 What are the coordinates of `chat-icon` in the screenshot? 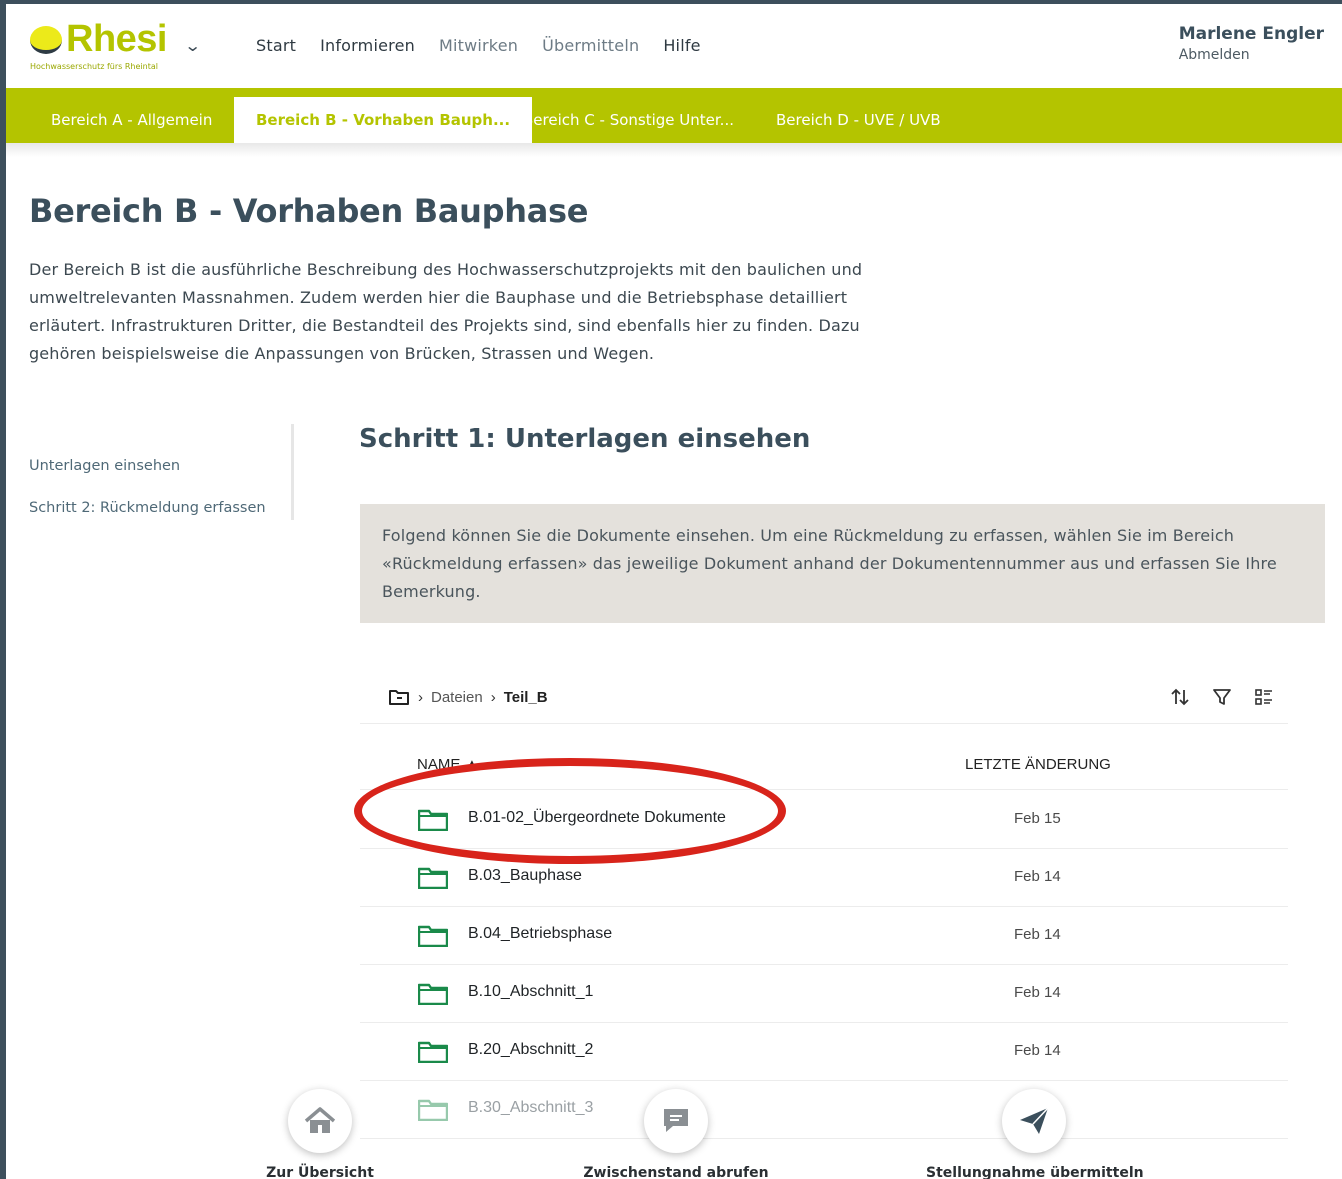 It's located at (676, 1121).